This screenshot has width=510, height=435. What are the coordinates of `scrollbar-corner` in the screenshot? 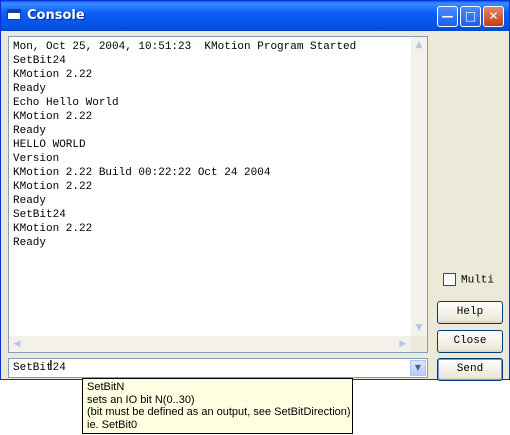 It's located at (419, 344).